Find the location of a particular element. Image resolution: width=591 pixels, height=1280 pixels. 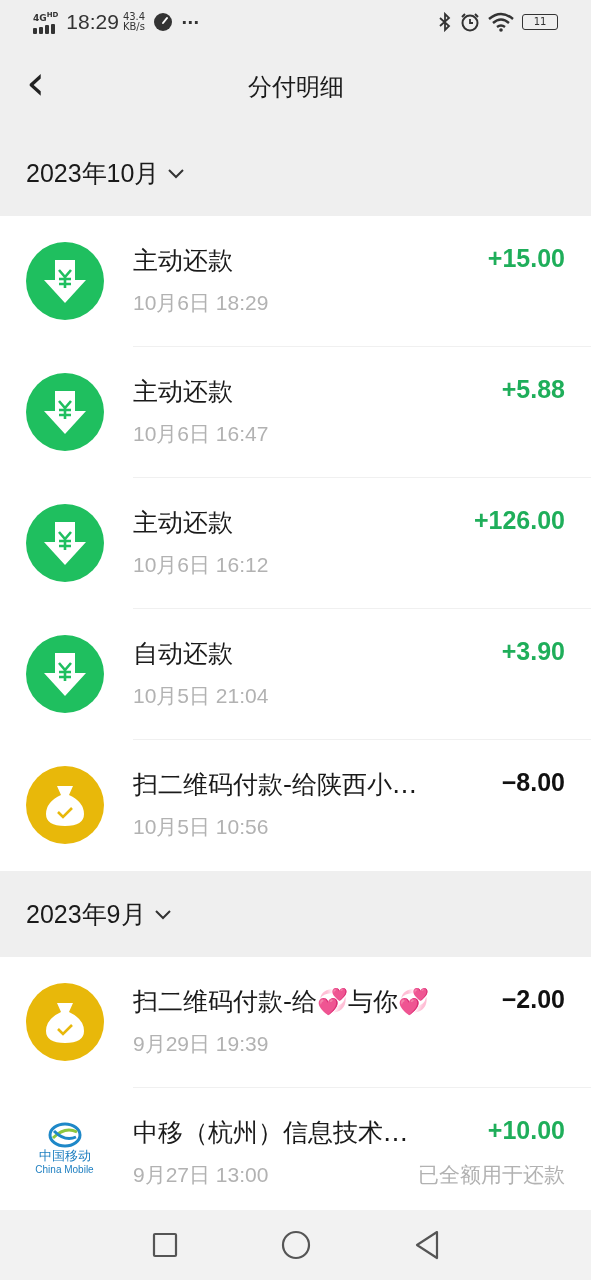

company-logo: 中国移动 China Mobile is located at coordinates (64, 1145).